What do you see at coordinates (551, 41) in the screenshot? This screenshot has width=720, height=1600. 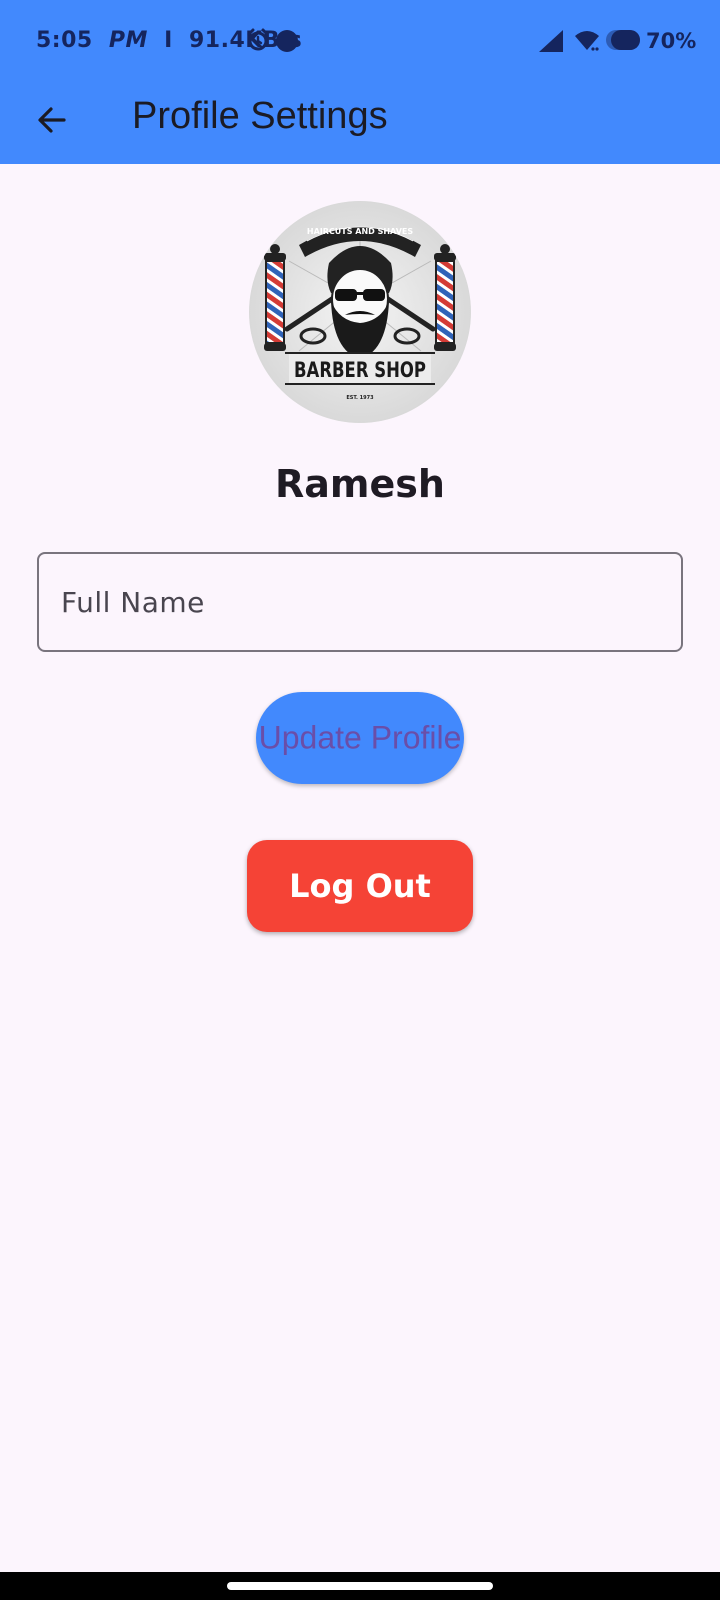 I see `signal-icon` at bounding box center [551, 41].